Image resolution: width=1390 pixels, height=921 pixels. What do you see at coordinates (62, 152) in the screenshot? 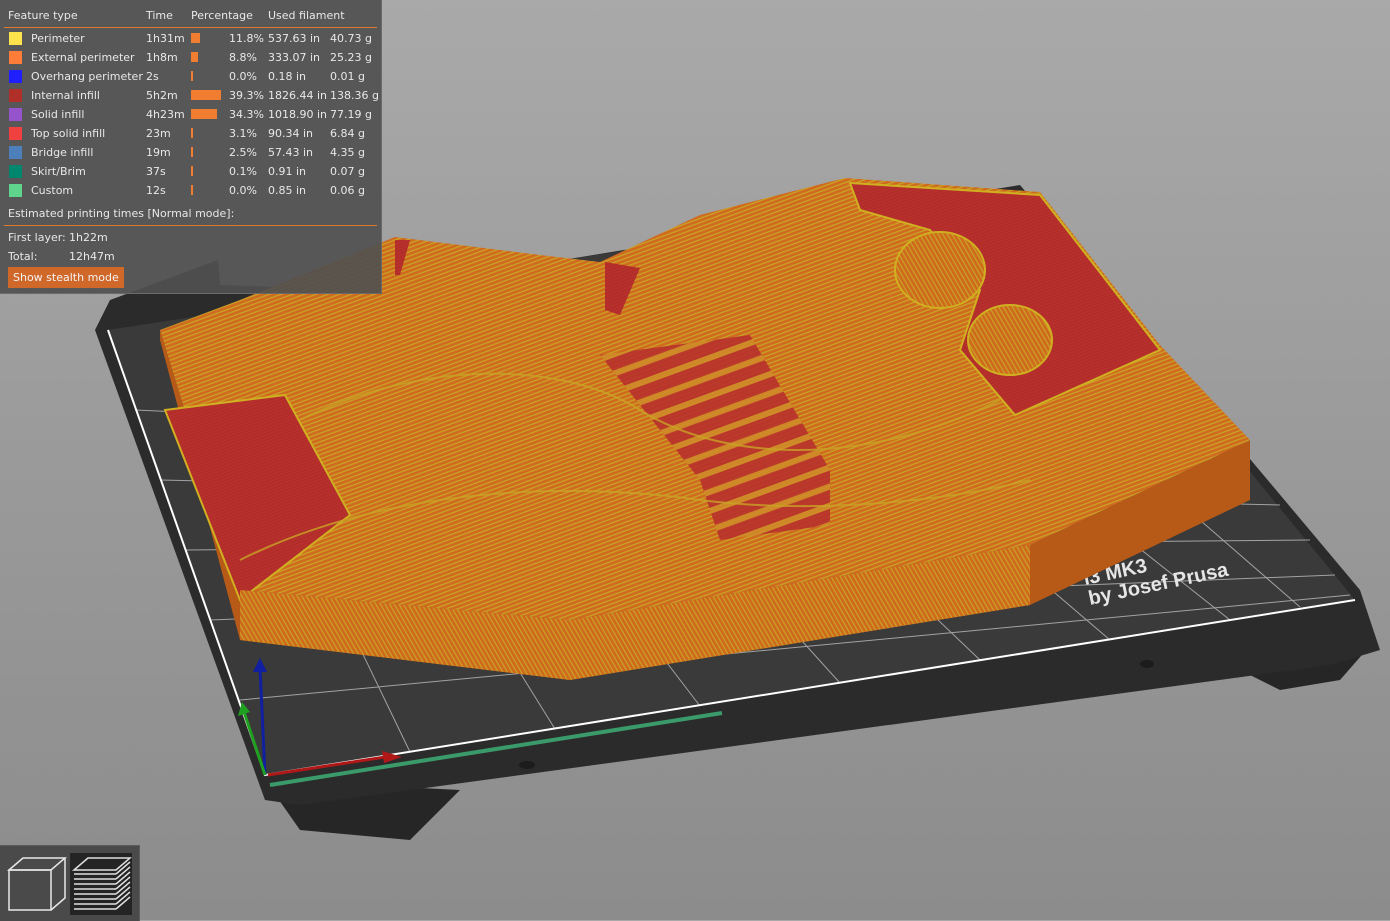
I see `feature-name: Bridge infill` at bounding box center [62, 152].